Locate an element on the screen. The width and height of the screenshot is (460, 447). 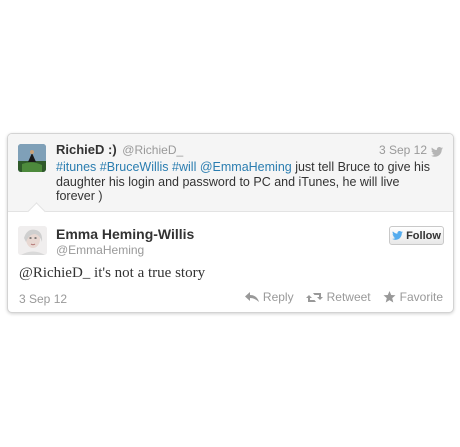
tweet-actions: Reply Retweet Favorite is located at coordinates (343, 297).